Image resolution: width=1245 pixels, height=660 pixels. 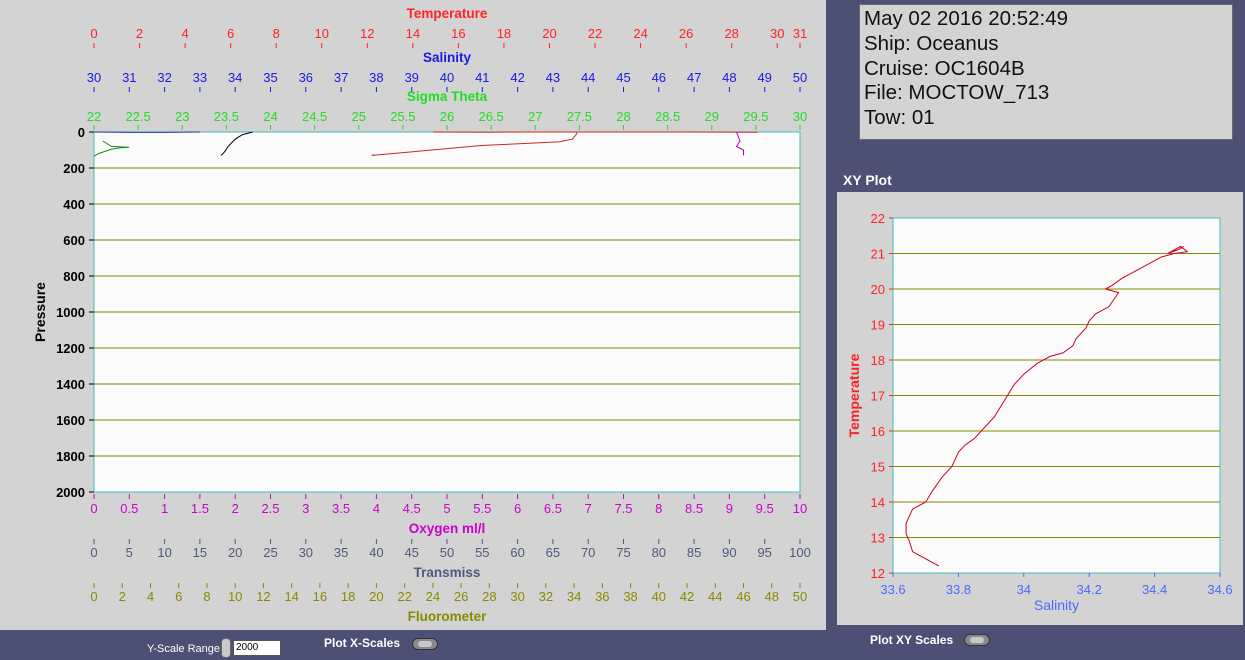 I want to click on x-tick-label-fluorometer: 28, so click(x=489, y=596).